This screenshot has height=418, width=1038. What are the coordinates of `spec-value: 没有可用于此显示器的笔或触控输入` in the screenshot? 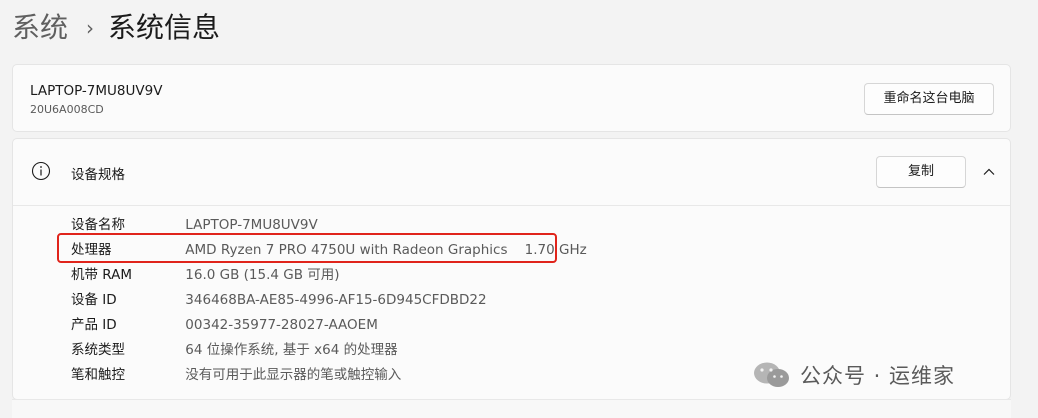 It's located at (293, 375).